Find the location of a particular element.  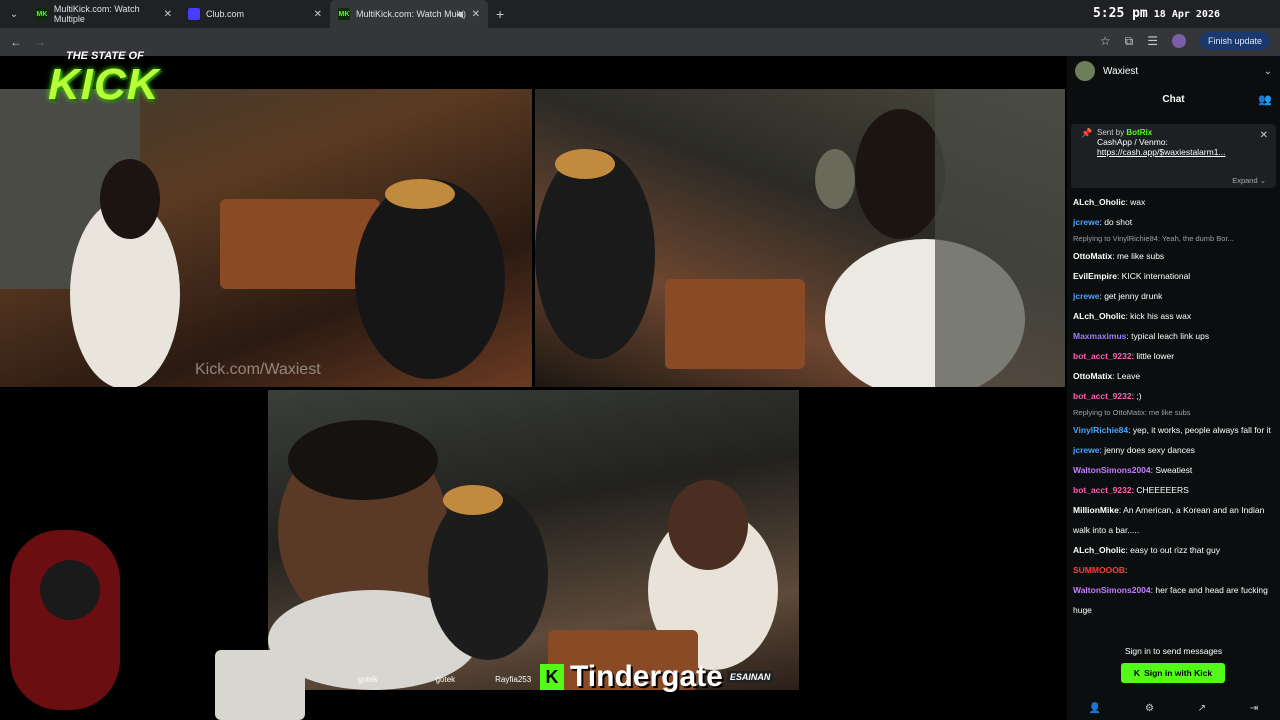

speaker-icon: ◀) is located at coordinates (461, 14).